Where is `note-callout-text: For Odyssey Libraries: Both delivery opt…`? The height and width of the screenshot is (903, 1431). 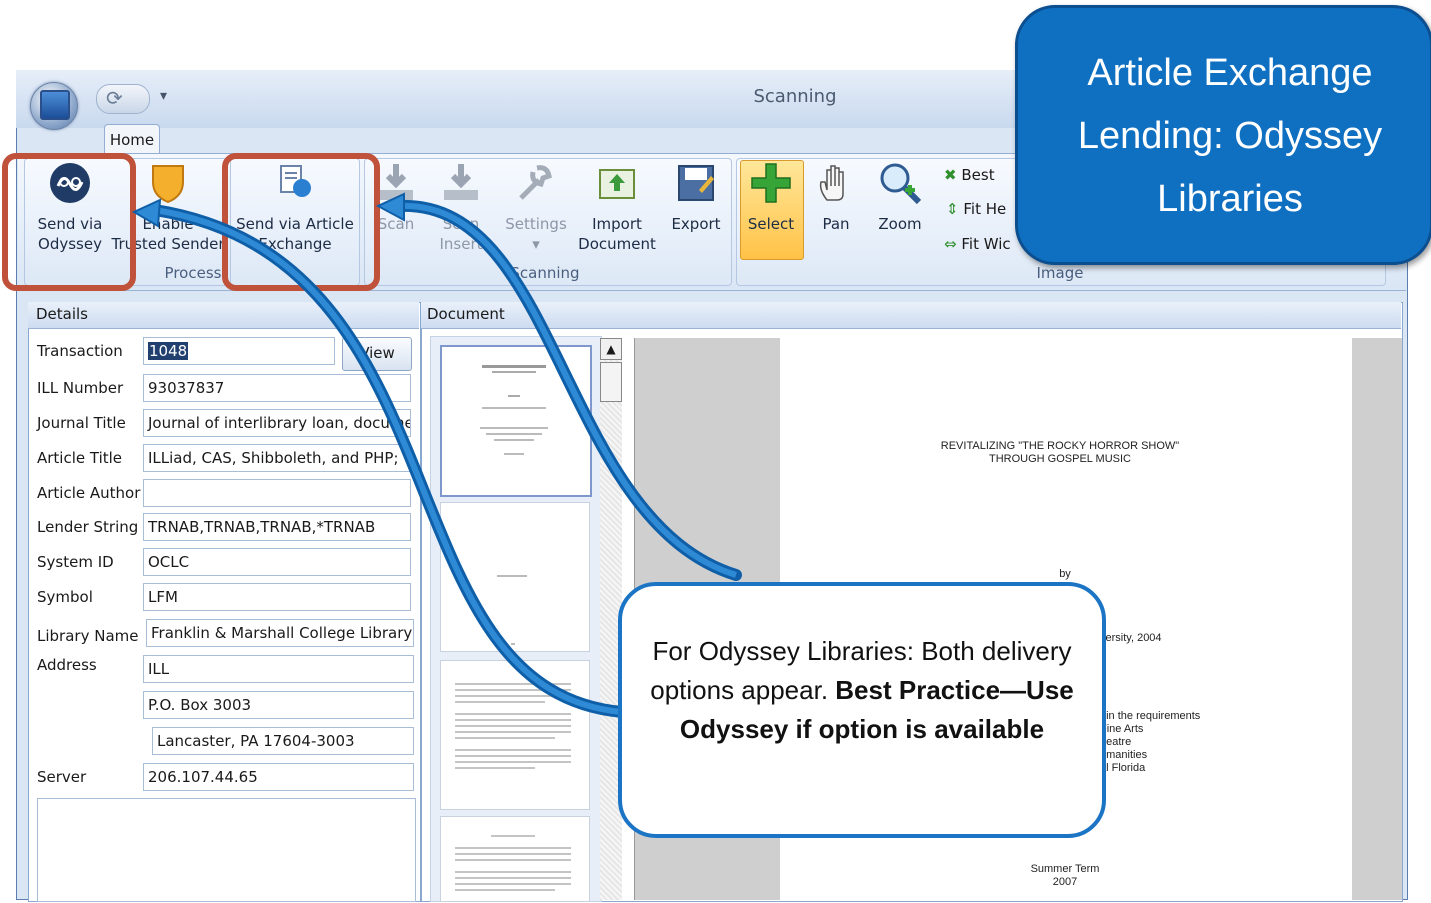 note-callout-text: For Odyssey Libraries: Both delivery opt… is located at coordinates (862, 690).